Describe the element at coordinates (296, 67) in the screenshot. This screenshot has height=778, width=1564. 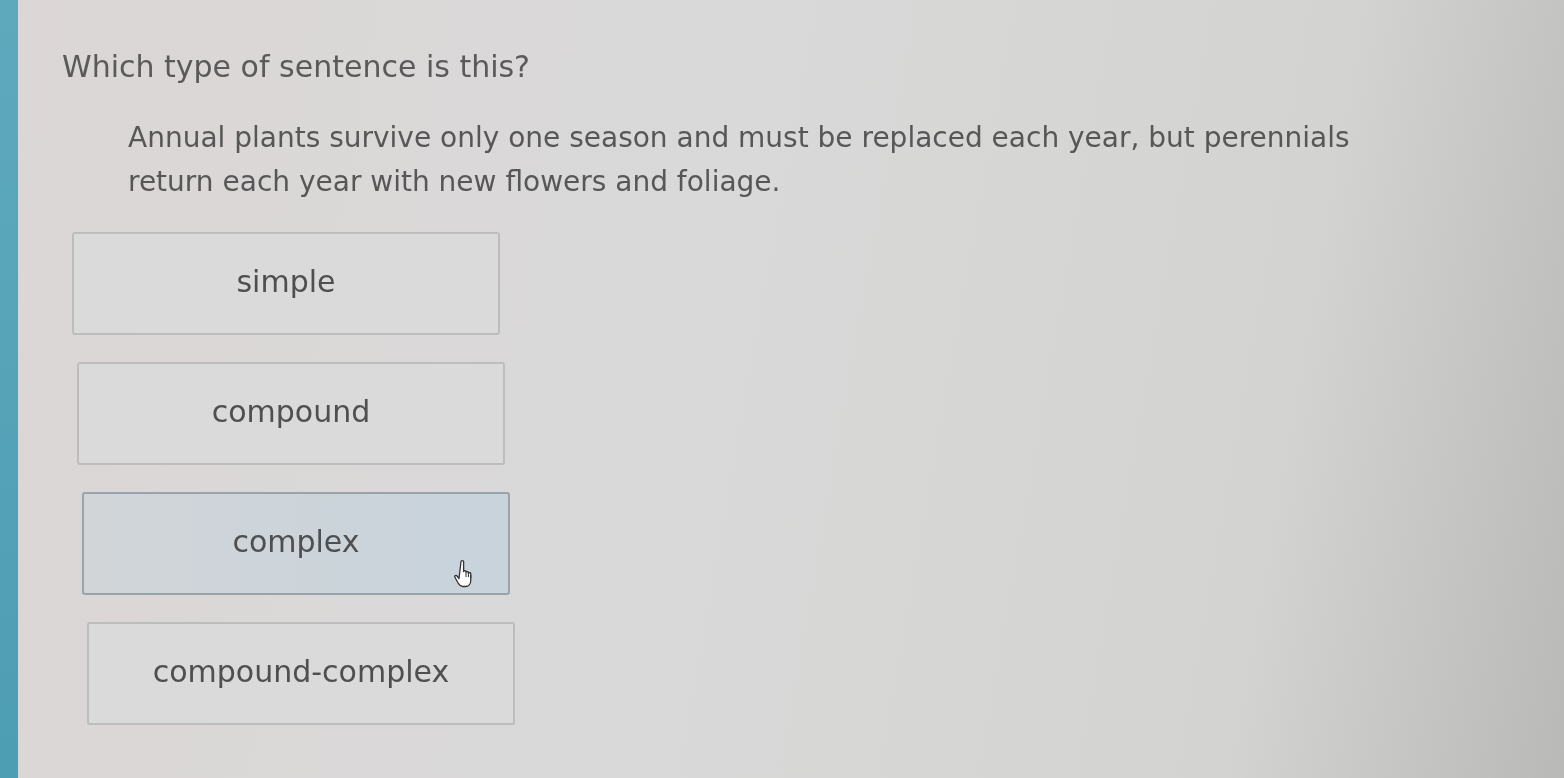
I see `question-text: Which type of sentence is this?` at that location.